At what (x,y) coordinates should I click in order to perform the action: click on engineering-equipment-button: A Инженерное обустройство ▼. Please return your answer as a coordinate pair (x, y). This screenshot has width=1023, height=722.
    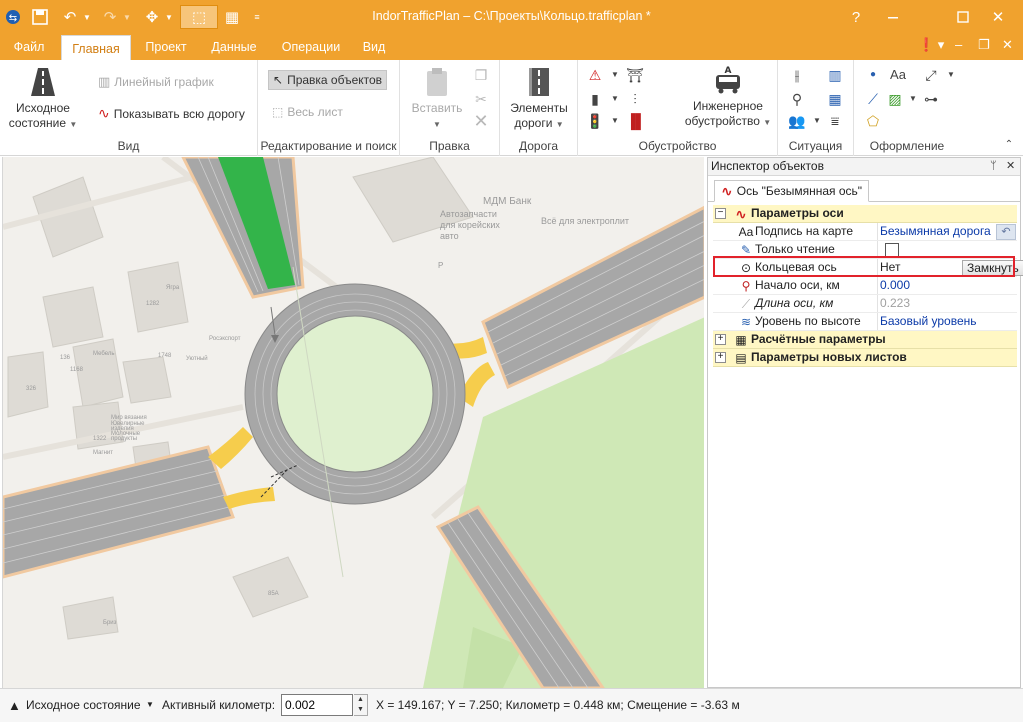
    Looking at the image, I should click on (728, 97).